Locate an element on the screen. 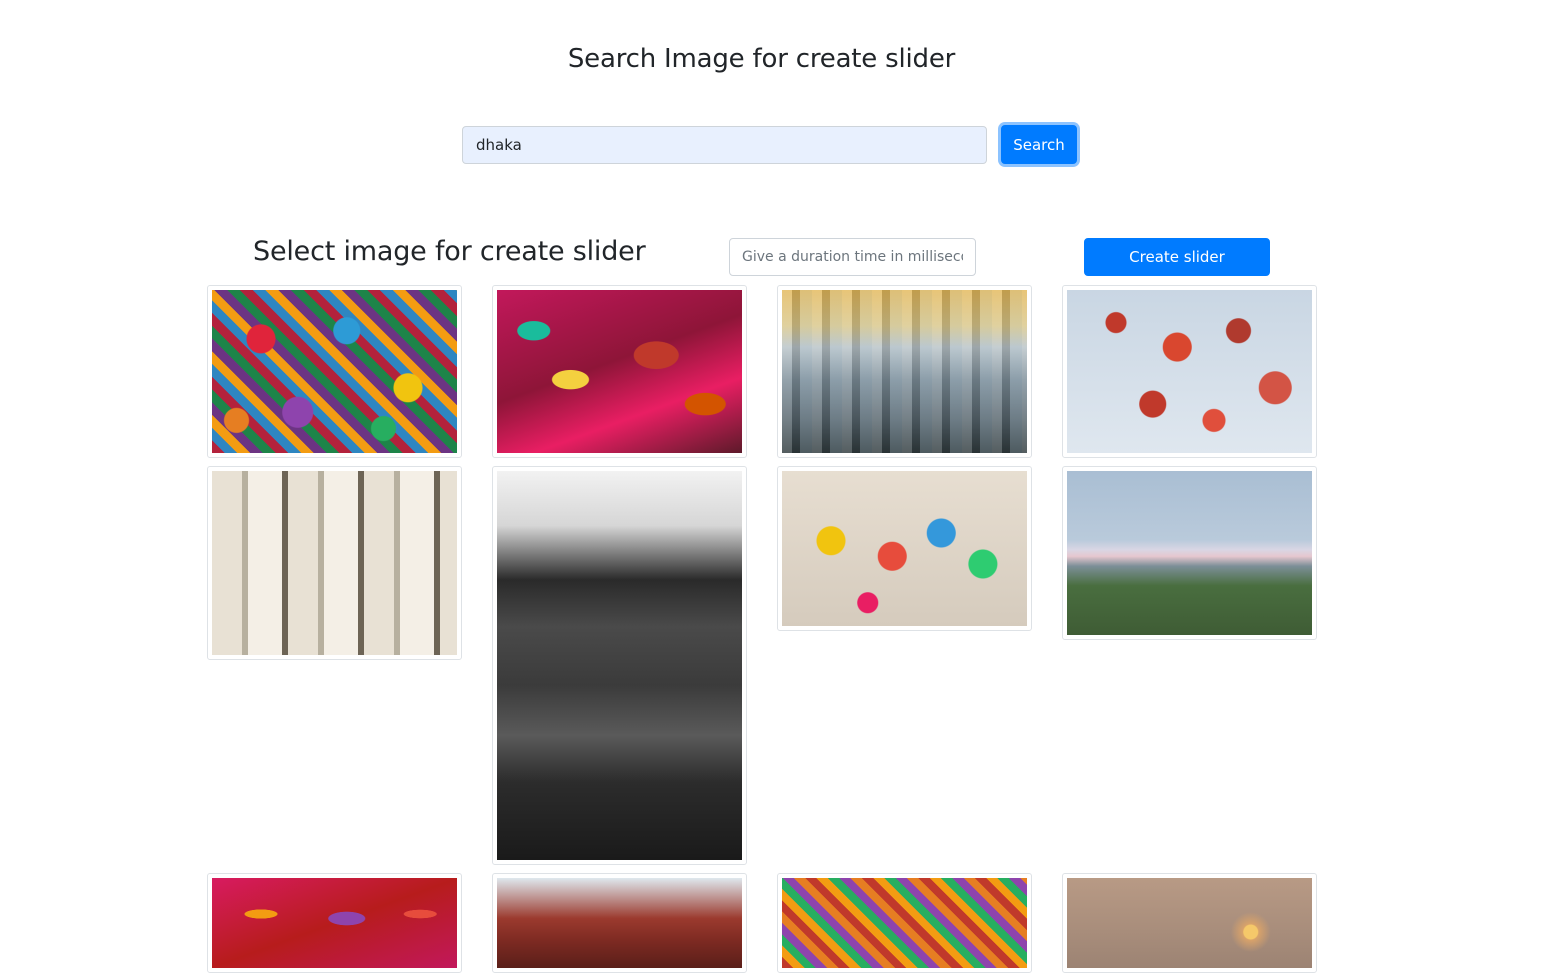  duration-input is located at coordinates (852, 257).